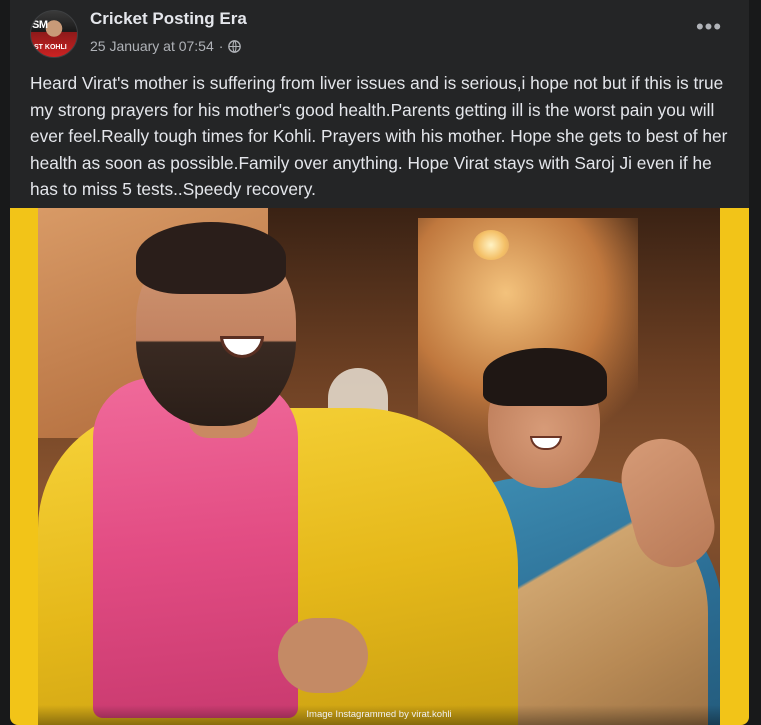 The width and height of the screenshot is (761, 725). I want to click on photo-woman-hair, so click(545, 377).